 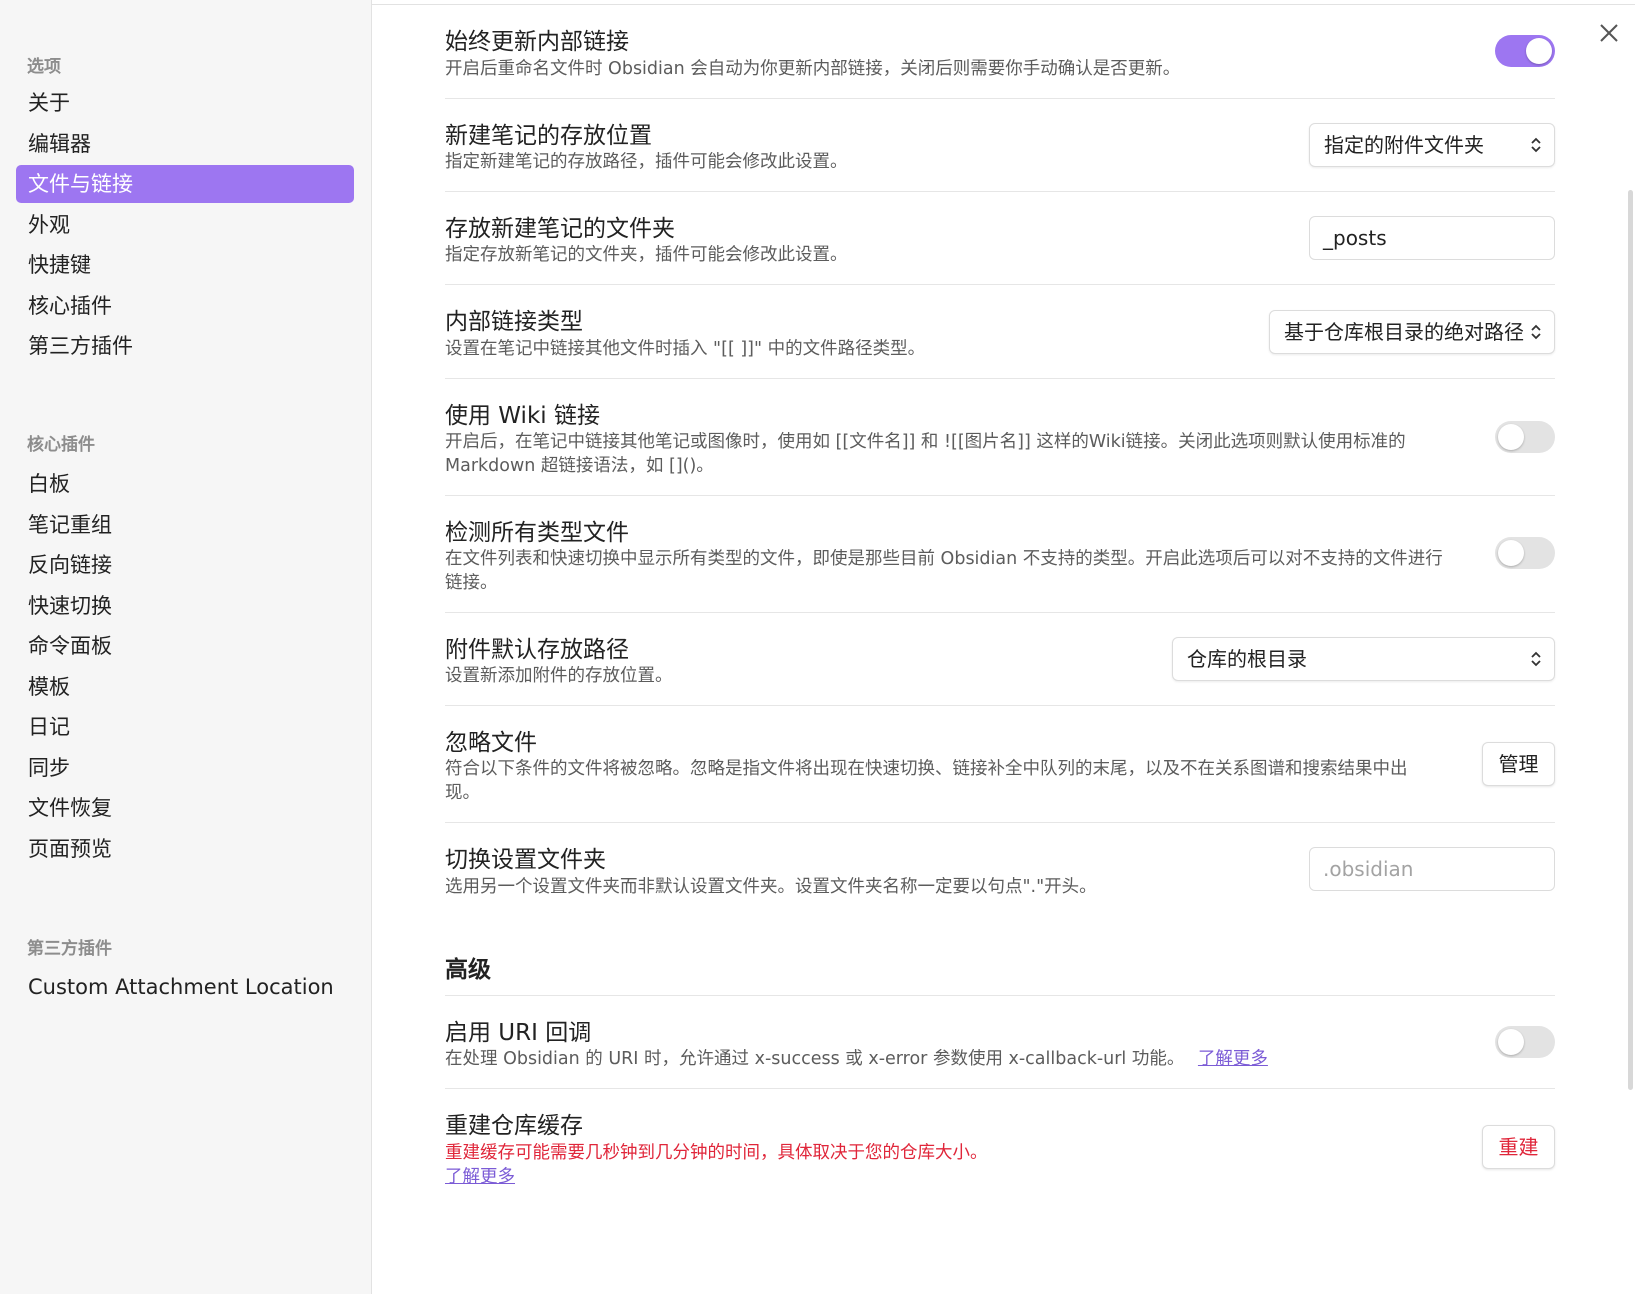 What do you see at coordinates (1525, 51) in the screenshot?
I see `toggle-always-update-links` at bounding box center [1525, 51].